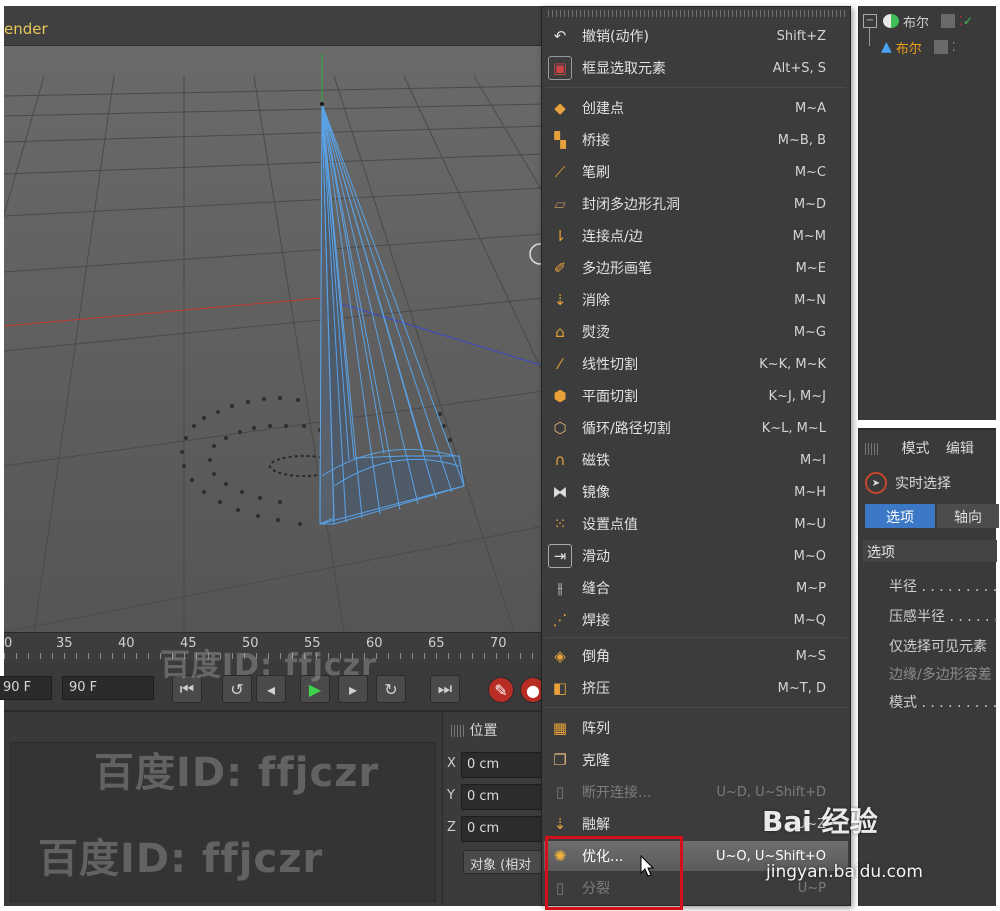 The image size is (1000, 911). What do you see at coordinates (108, 688) in the screenshot?
I see `end-frame-field: 90 F` at bounding box center [108, 688].